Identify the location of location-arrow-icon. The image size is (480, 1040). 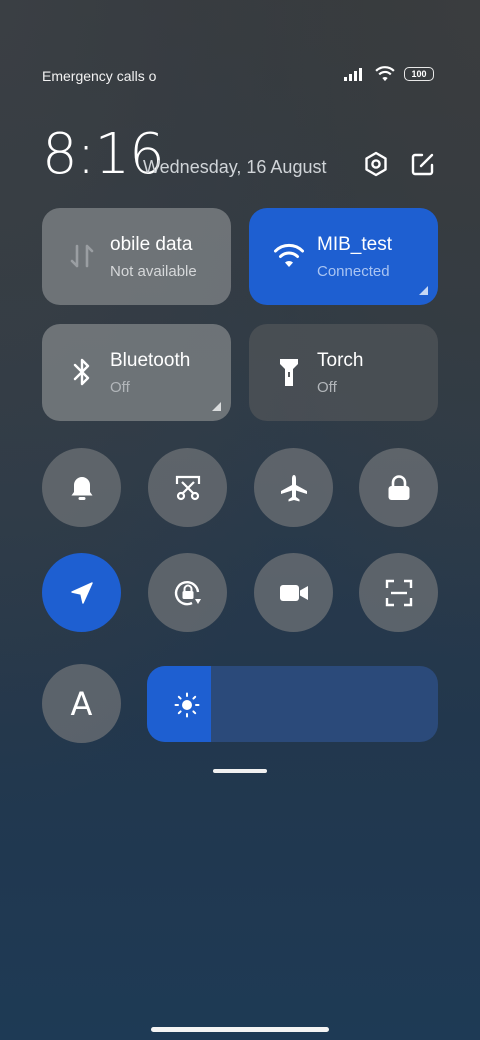
(81, 592).